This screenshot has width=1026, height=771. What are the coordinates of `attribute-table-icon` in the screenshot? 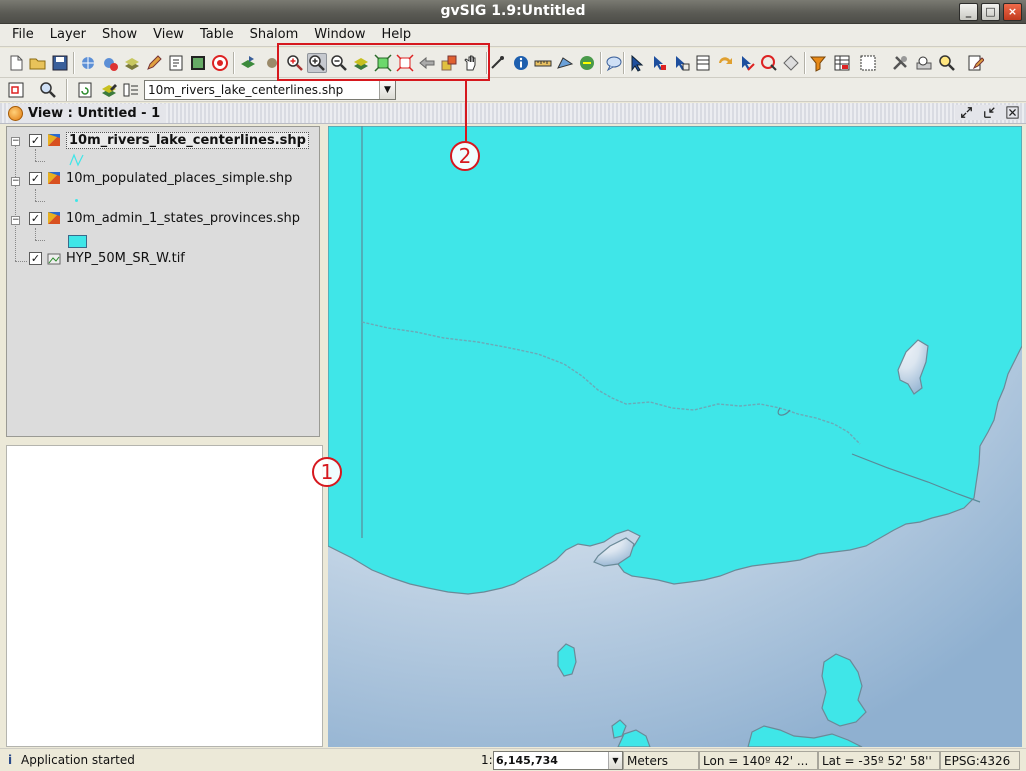 It's located at (842, 63).